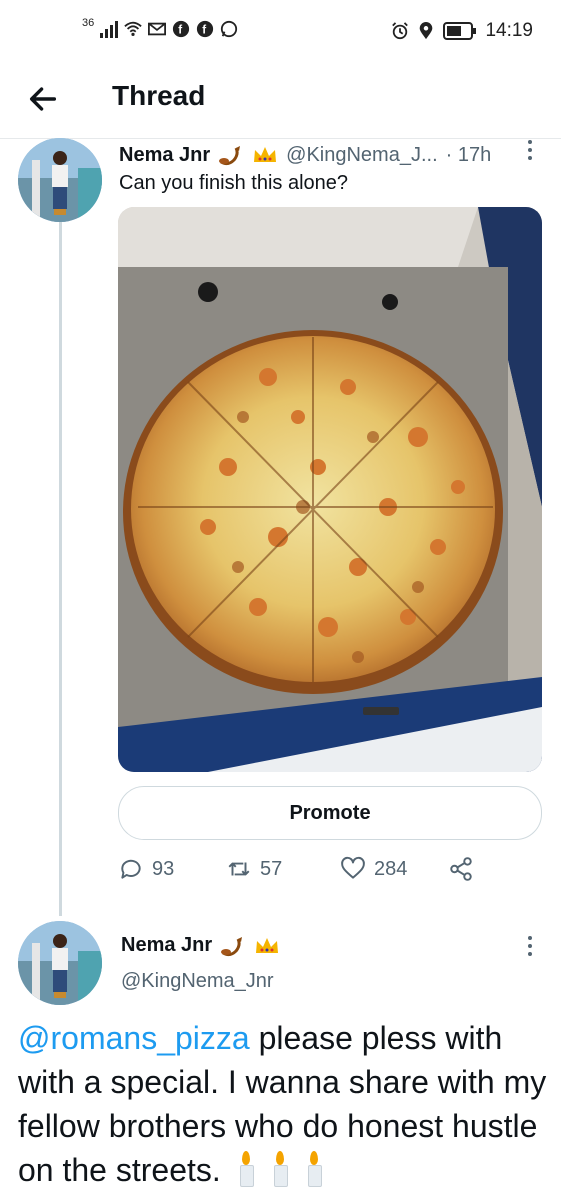  What do you see at coordinates (239, 869) in the screenshot?
I see `retweet-icon` at bounding box center [239, 869].